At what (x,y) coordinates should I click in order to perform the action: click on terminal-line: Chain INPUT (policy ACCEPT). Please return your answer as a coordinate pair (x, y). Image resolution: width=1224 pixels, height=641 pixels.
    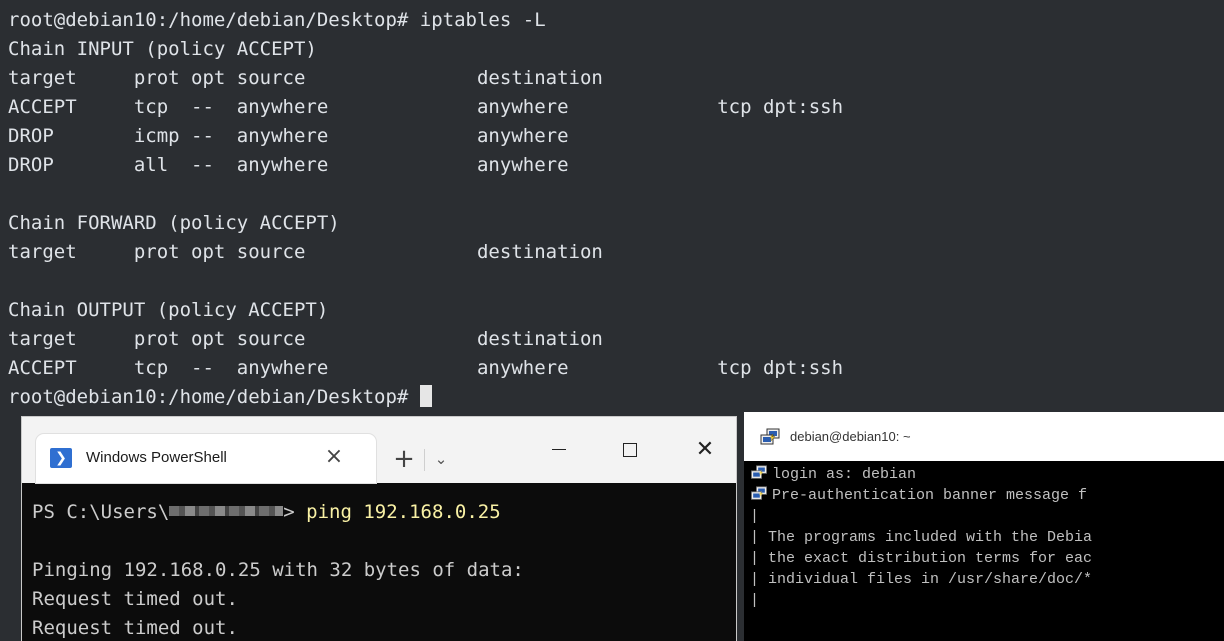
    Looking at the image, I should click on (162, 49).